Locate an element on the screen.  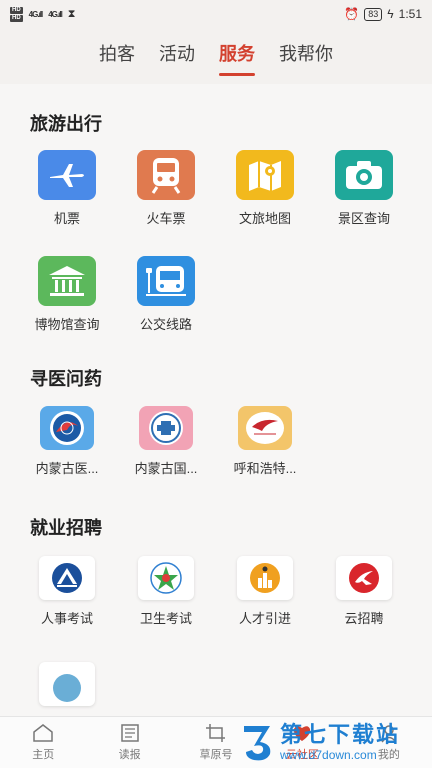
health-exam-logo-icon is located at coordinates (166, 578).